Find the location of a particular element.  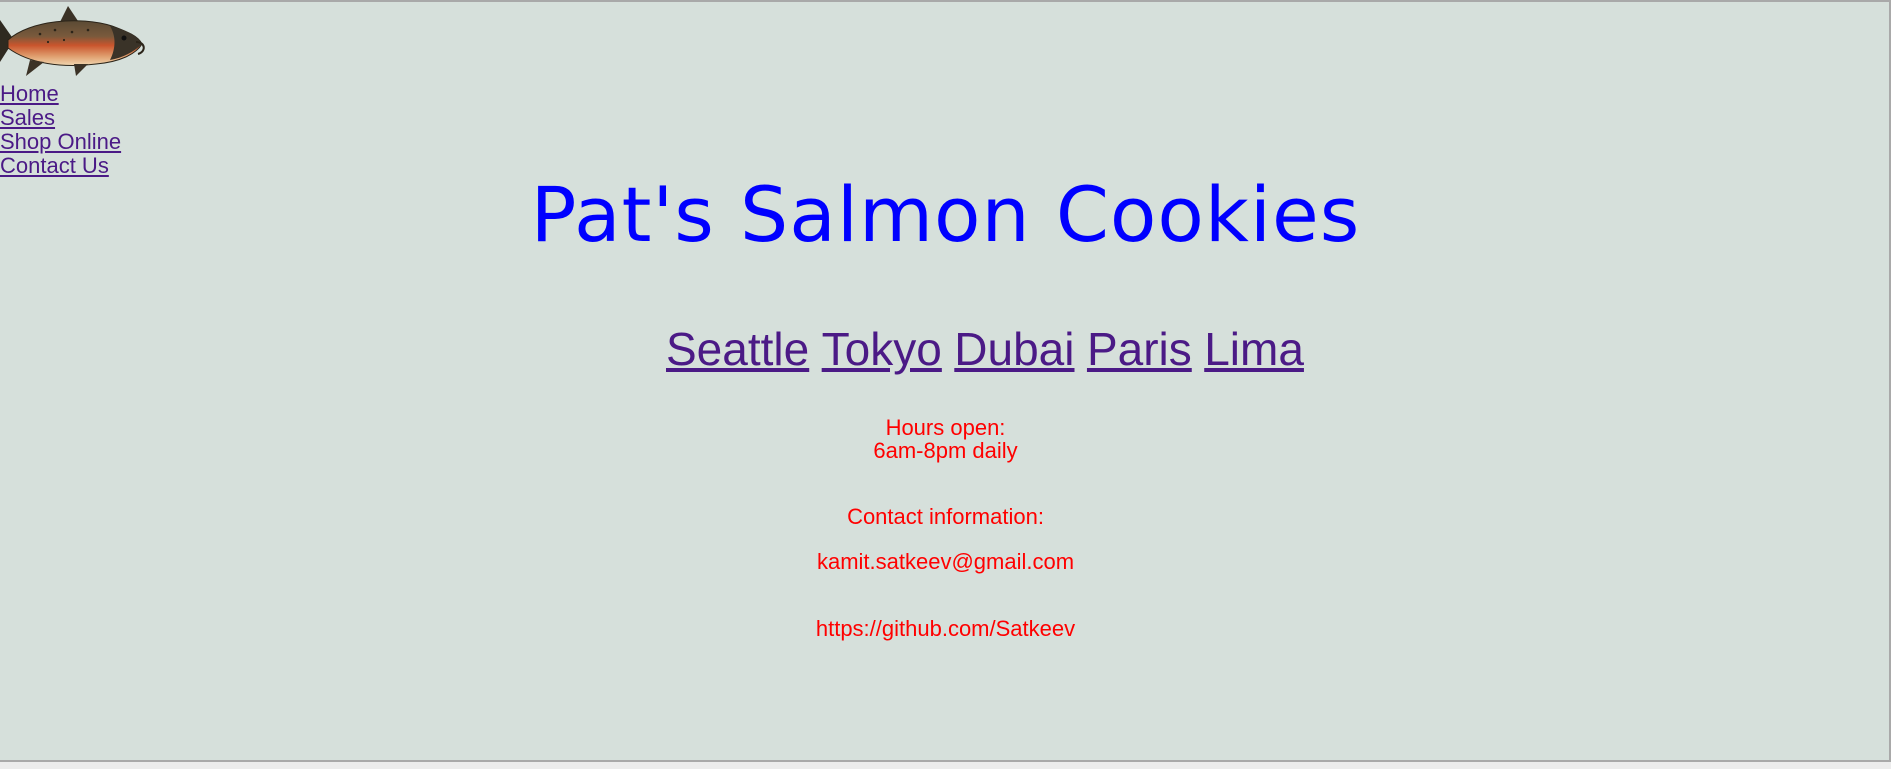

window-bottom-strip is located at coordinates (945, 765).